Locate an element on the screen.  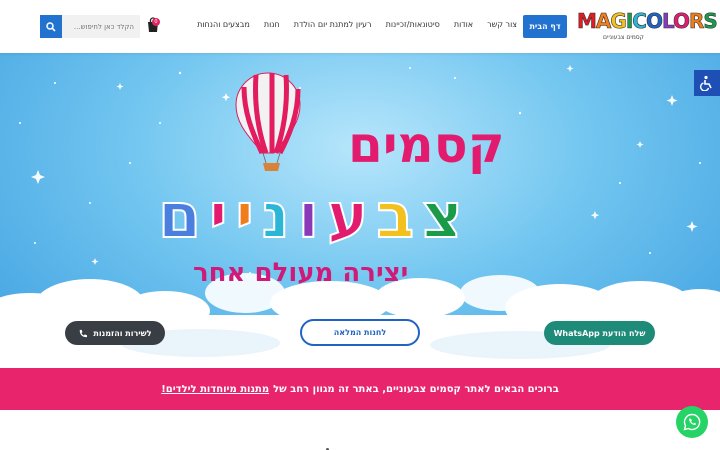
logo-text: MAGICOLORS is located at coordinates (647, 21).